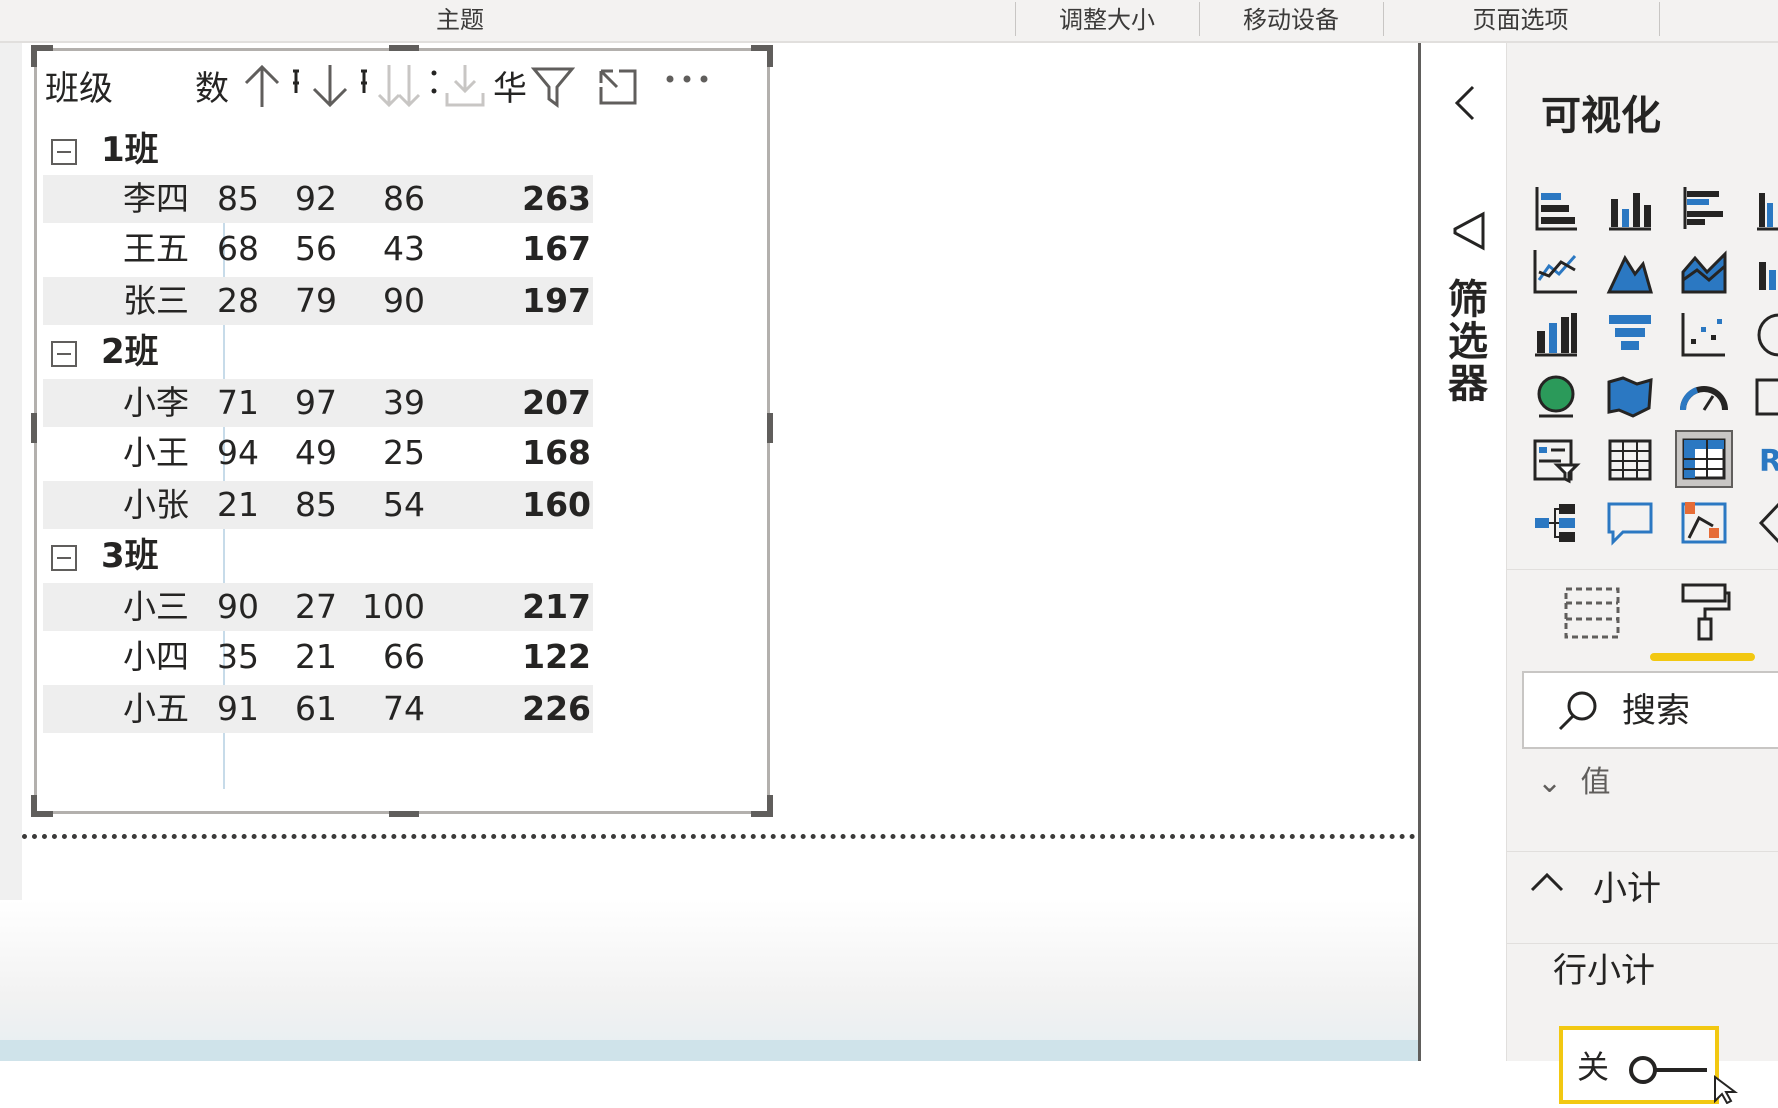 Image resolution: width=1778 pixels, height=1108 pixels. I want to click on stacked-area-chart-icon, so click(1704, 271).